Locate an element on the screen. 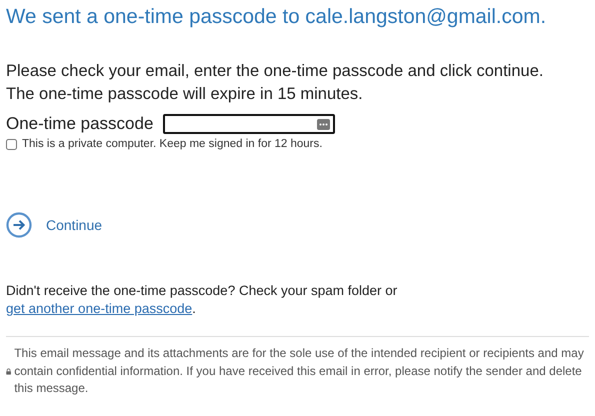 The height and width of the screenshot is (416, 595). arrow-circle-icon is located at coordinates (19, 225).